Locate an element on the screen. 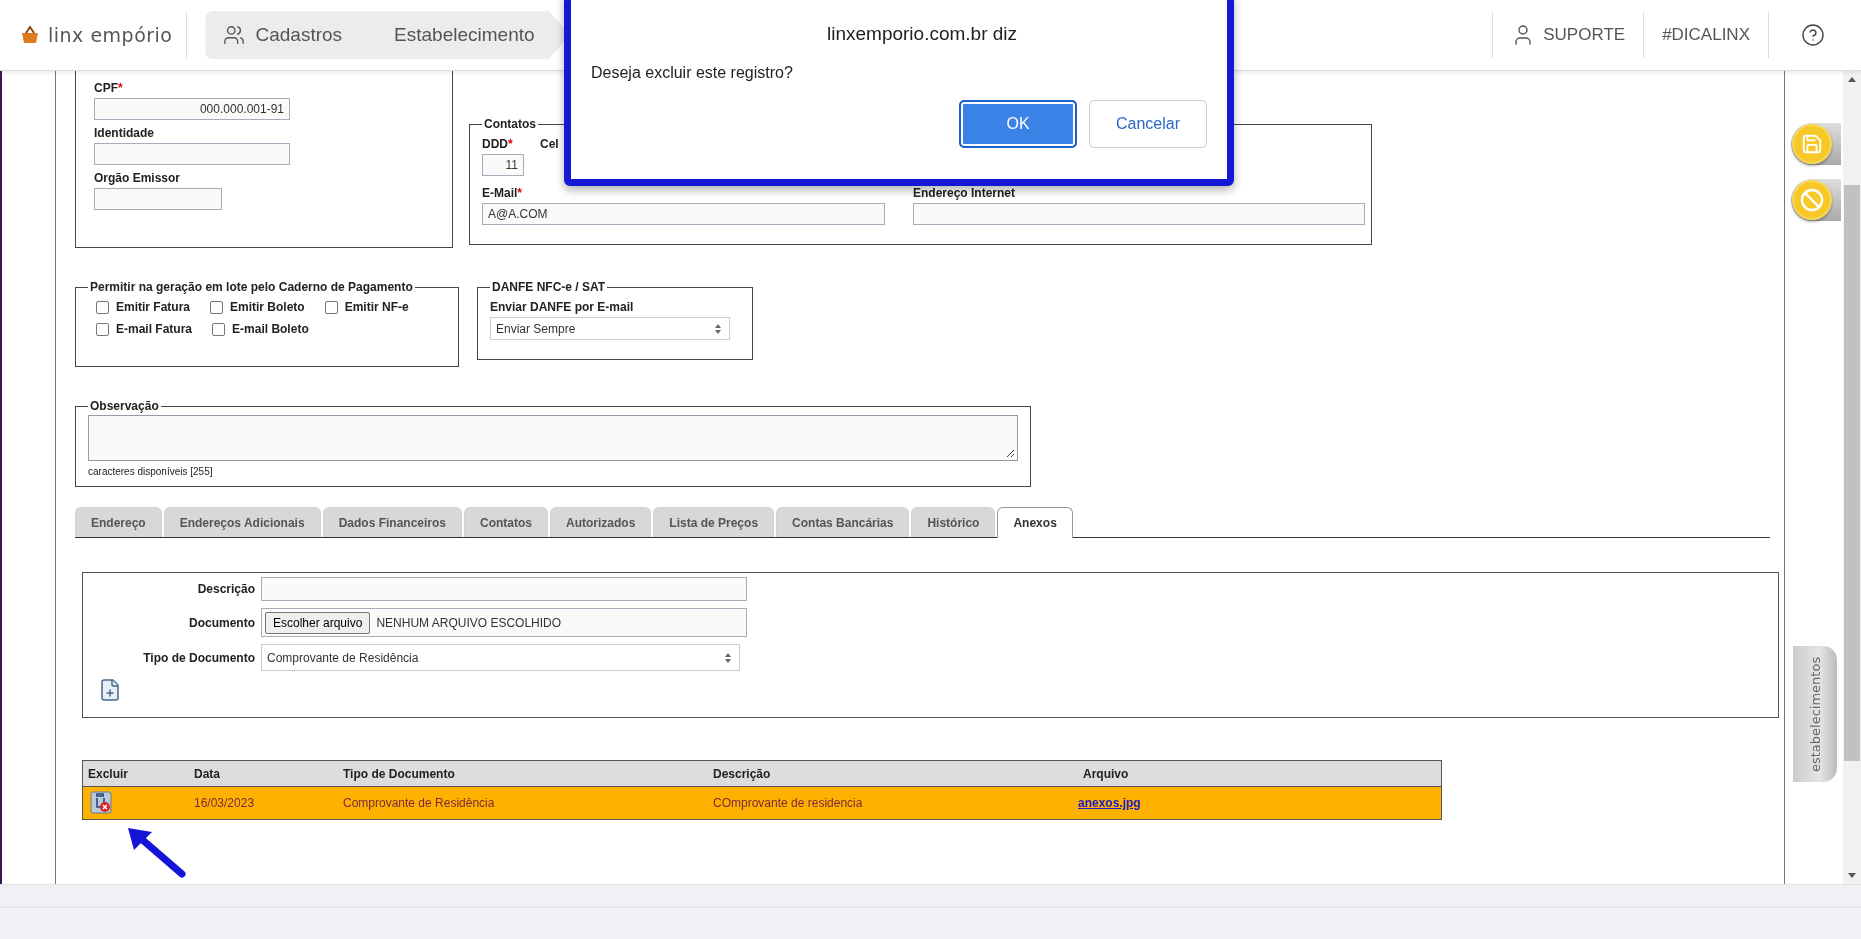  table-cell-text: COmprovante de residencia is located at coordinates (788, 803).